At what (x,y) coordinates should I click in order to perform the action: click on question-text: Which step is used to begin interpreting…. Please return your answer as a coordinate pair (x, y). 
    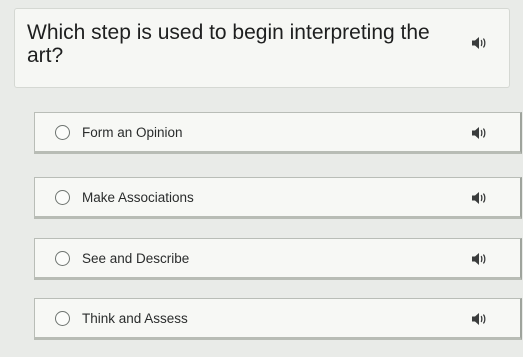
    Looking at the image, I should click on (228, 44).